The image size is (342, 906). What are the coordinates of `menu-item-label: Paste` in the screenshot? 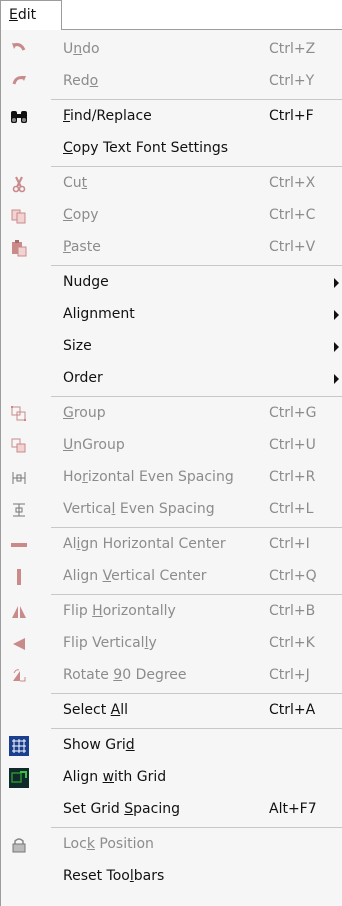 It's located at (82, 247).